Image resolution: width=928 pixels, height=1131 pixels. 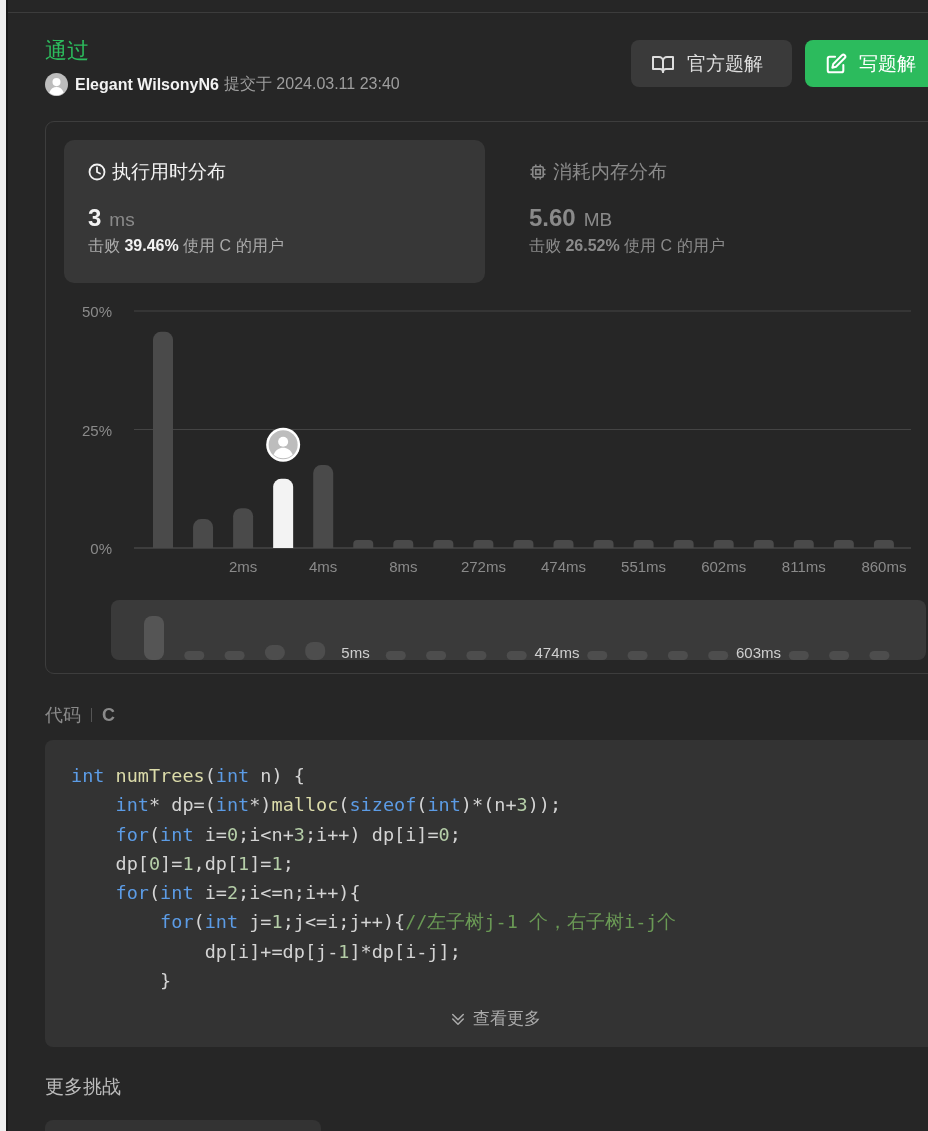 I want to click on user-avatar-icon, so click(x=283, y=444).